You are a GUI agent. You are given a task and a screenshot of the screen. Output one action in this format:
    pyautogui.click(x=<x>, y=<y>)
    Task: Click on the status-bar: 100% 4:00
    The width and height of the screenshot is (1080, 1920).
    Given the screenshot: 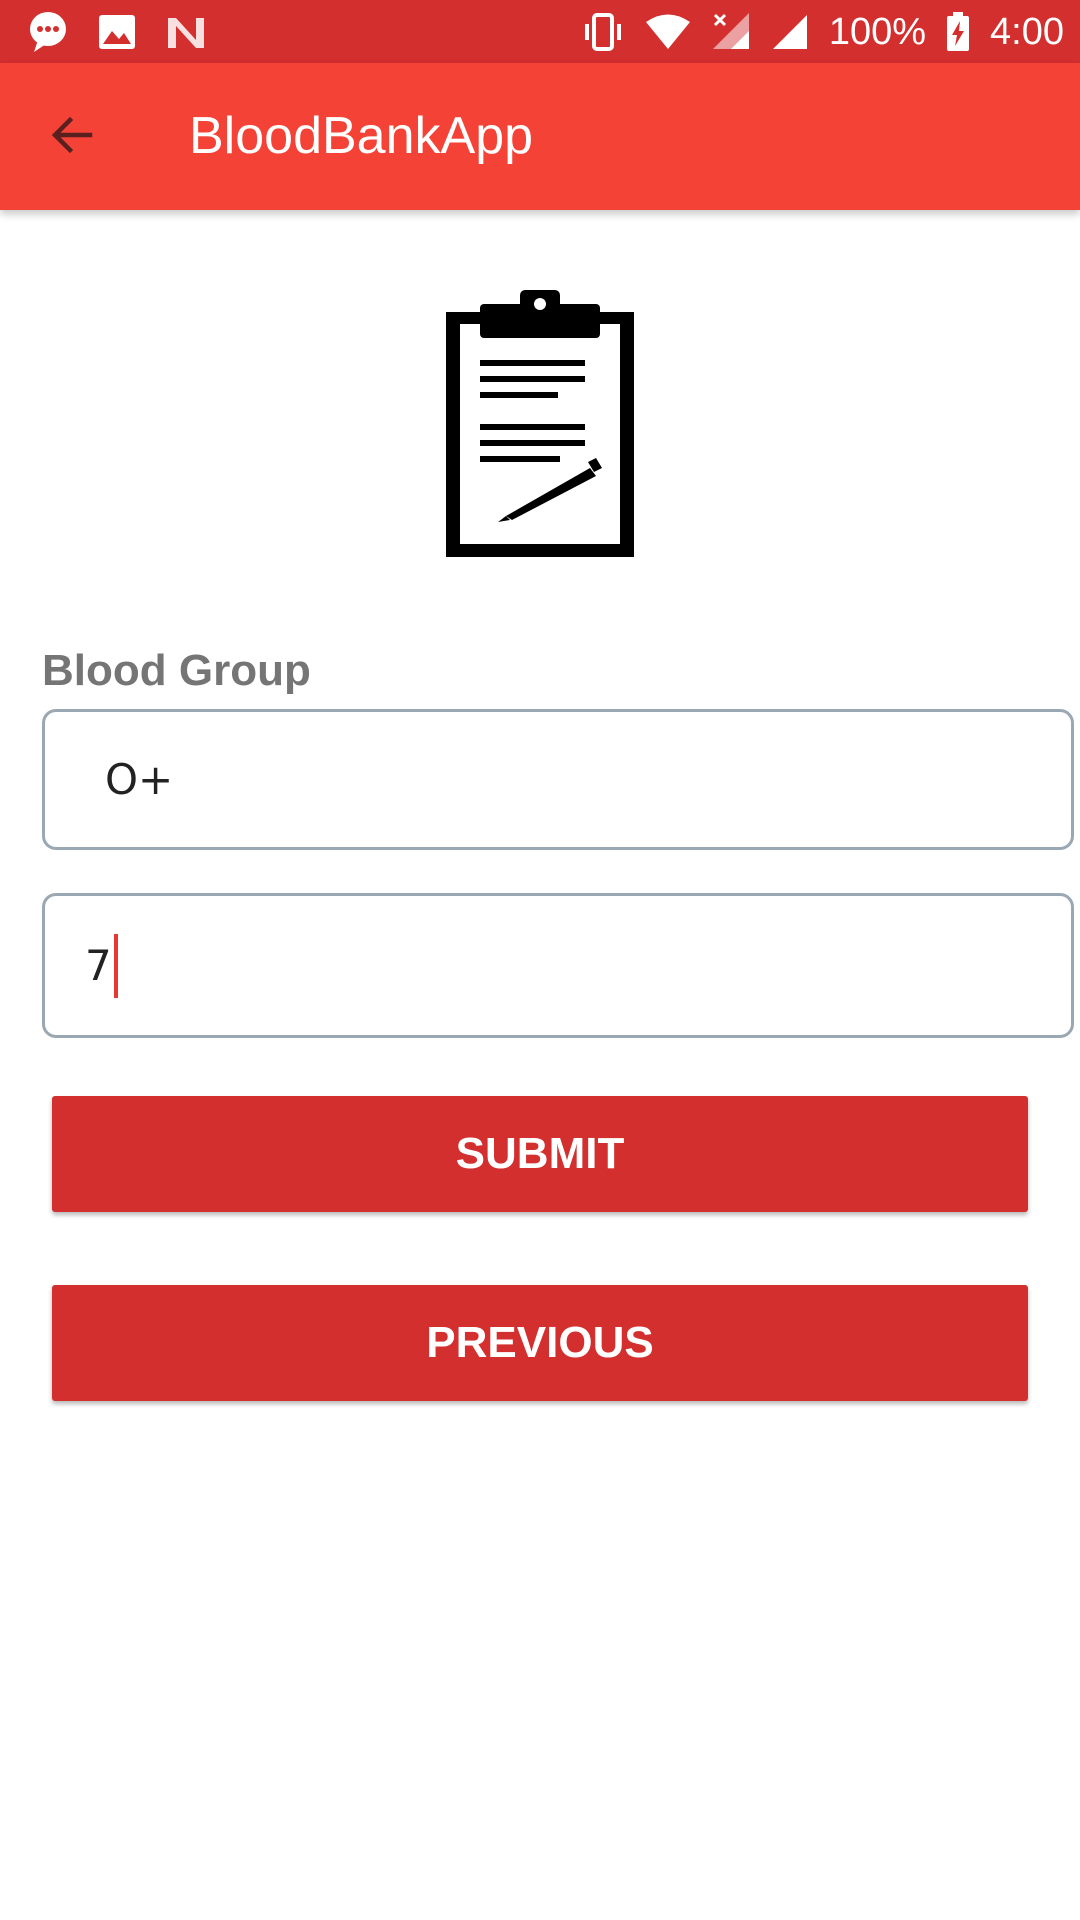 What is the action you would take?
    pyautogui.click(x=540, y=31)
    